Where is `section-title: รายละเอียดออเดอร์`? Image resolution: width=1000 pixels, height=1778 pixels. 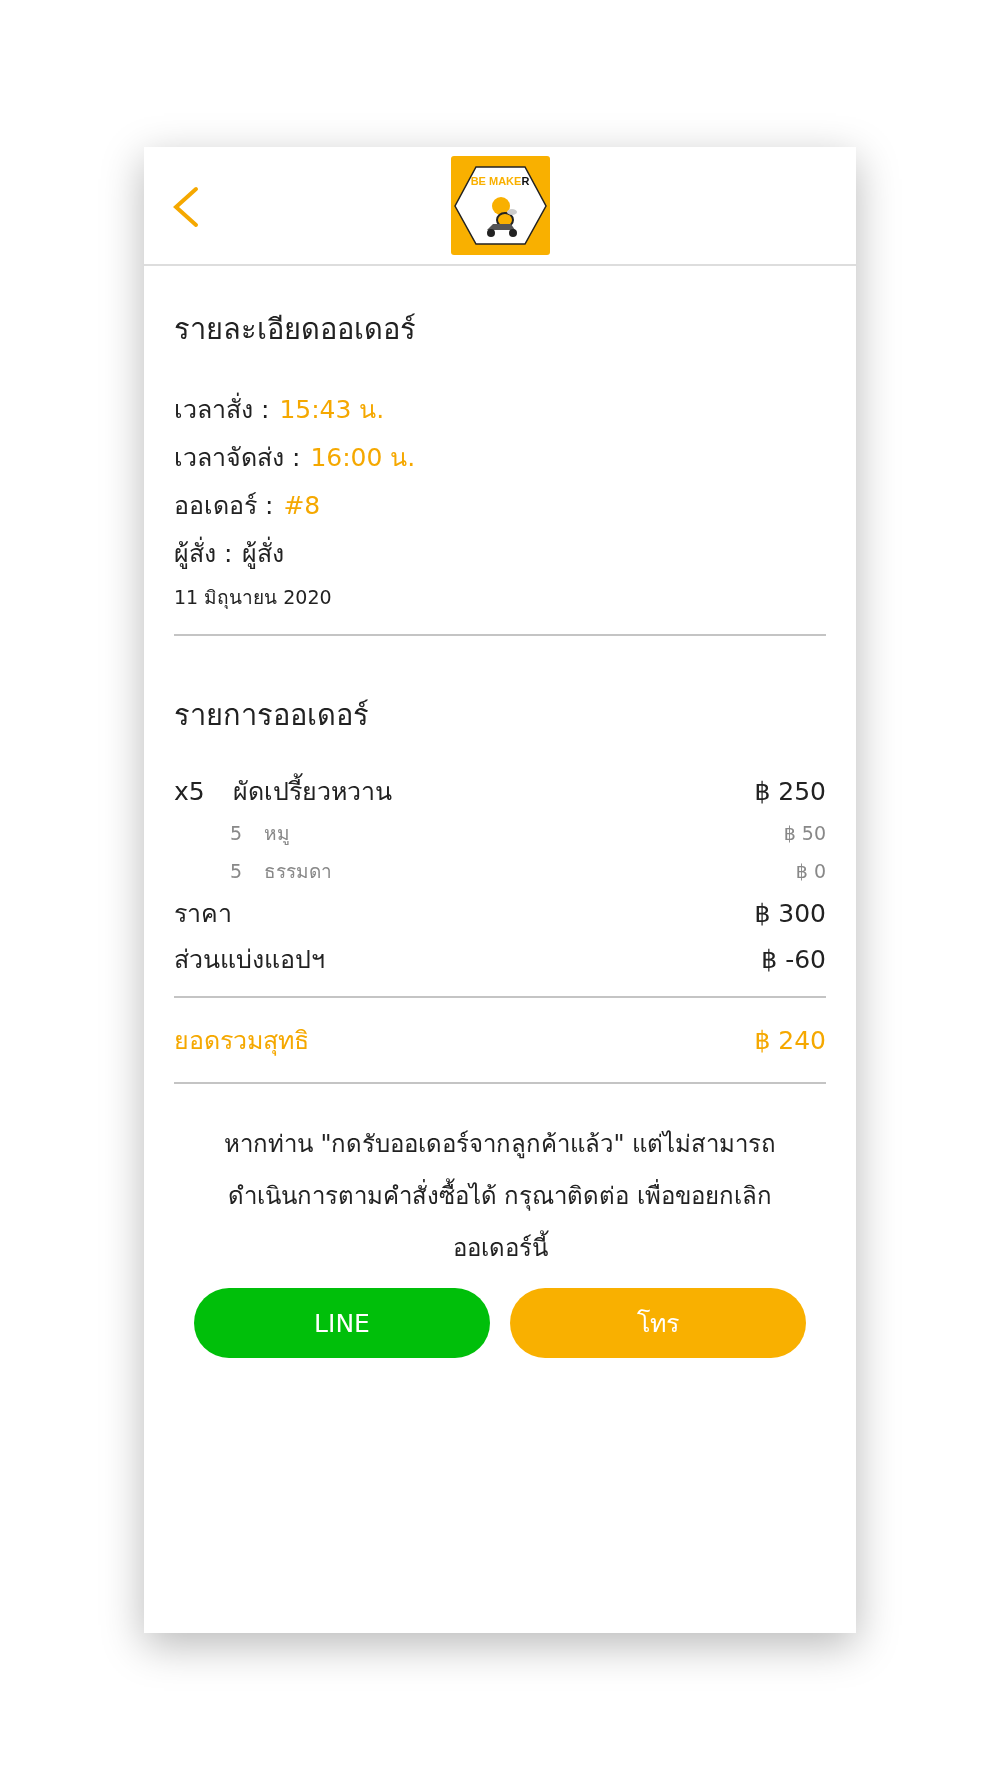
section-title: รายละเอียดออเดอร์ is located at coordinates (295, 329).